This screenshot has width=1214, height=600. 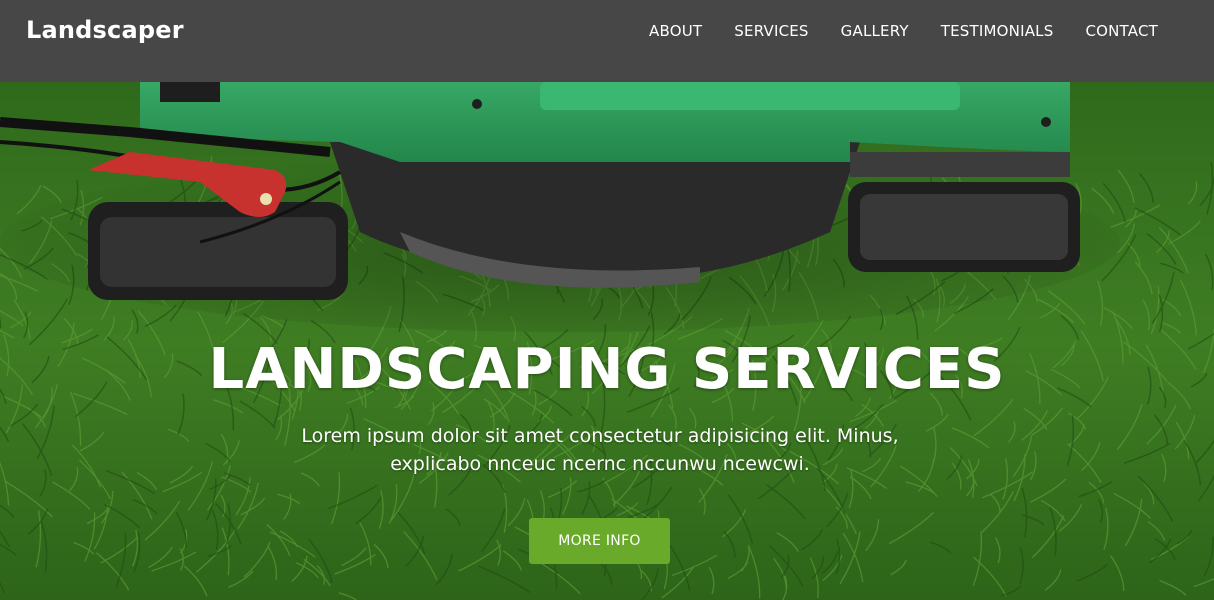 I want to click on more-info-button: MORE INFO, so click(x=599, y=541).